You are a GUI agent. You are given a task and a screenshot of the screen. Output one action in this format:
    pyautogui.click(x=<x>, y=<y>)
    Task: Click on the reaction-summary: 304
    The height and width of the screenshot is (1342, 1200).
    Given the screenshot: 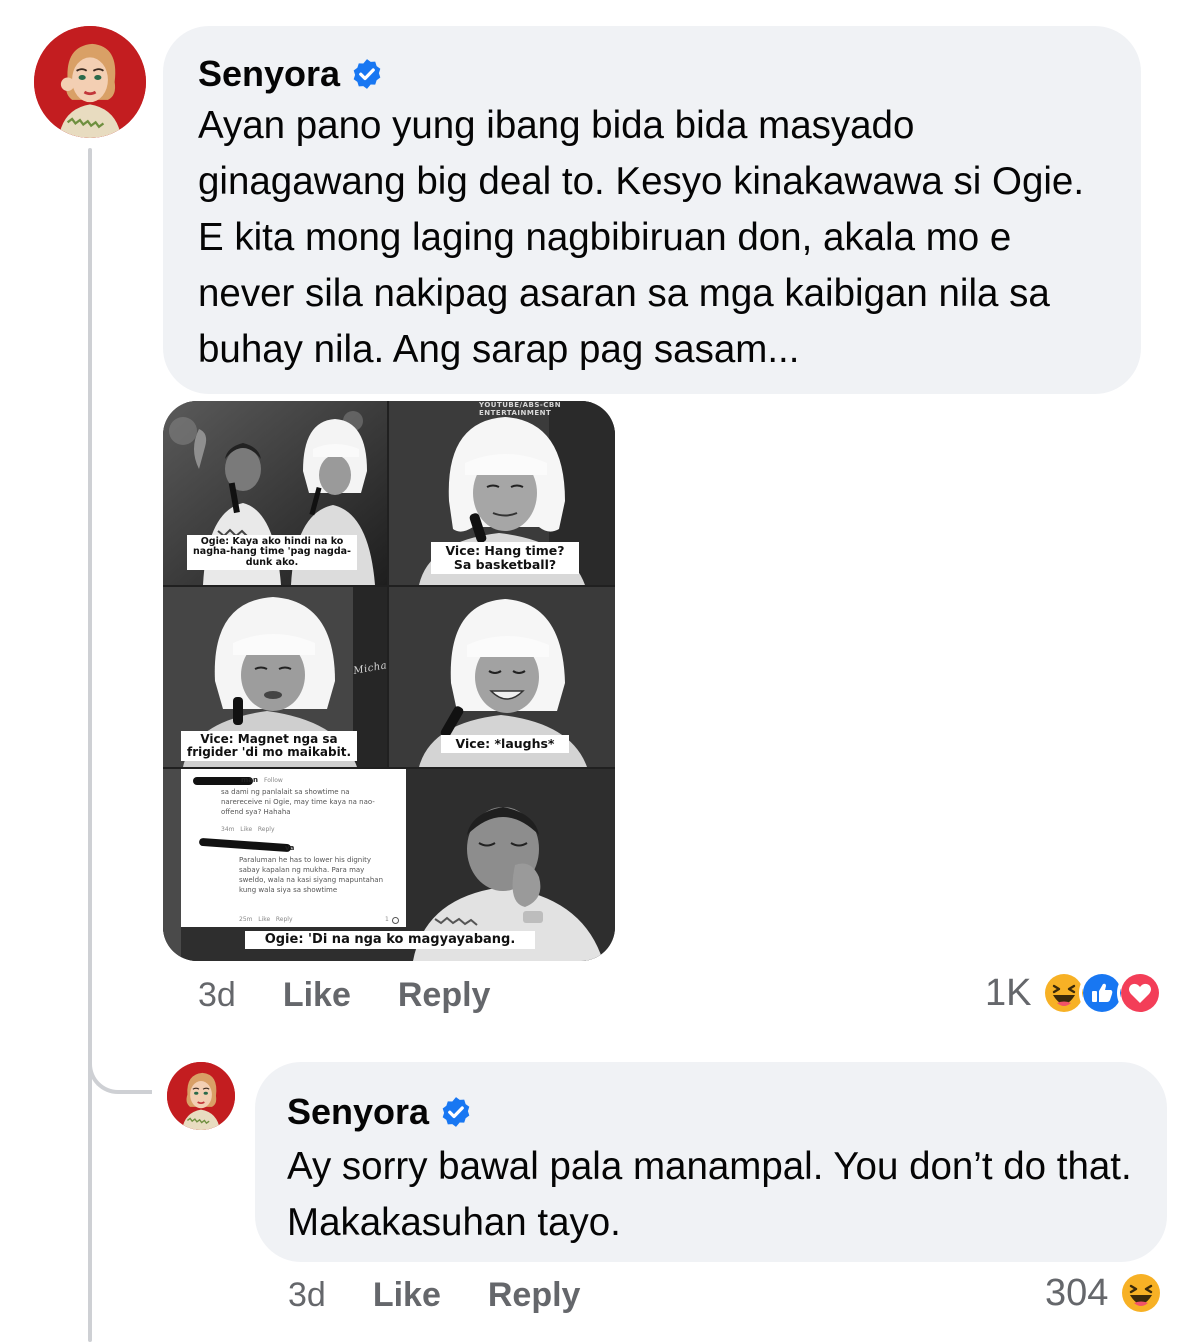 What is the action you would take?
    pyautogui.click(x=1105, y=1293)
    